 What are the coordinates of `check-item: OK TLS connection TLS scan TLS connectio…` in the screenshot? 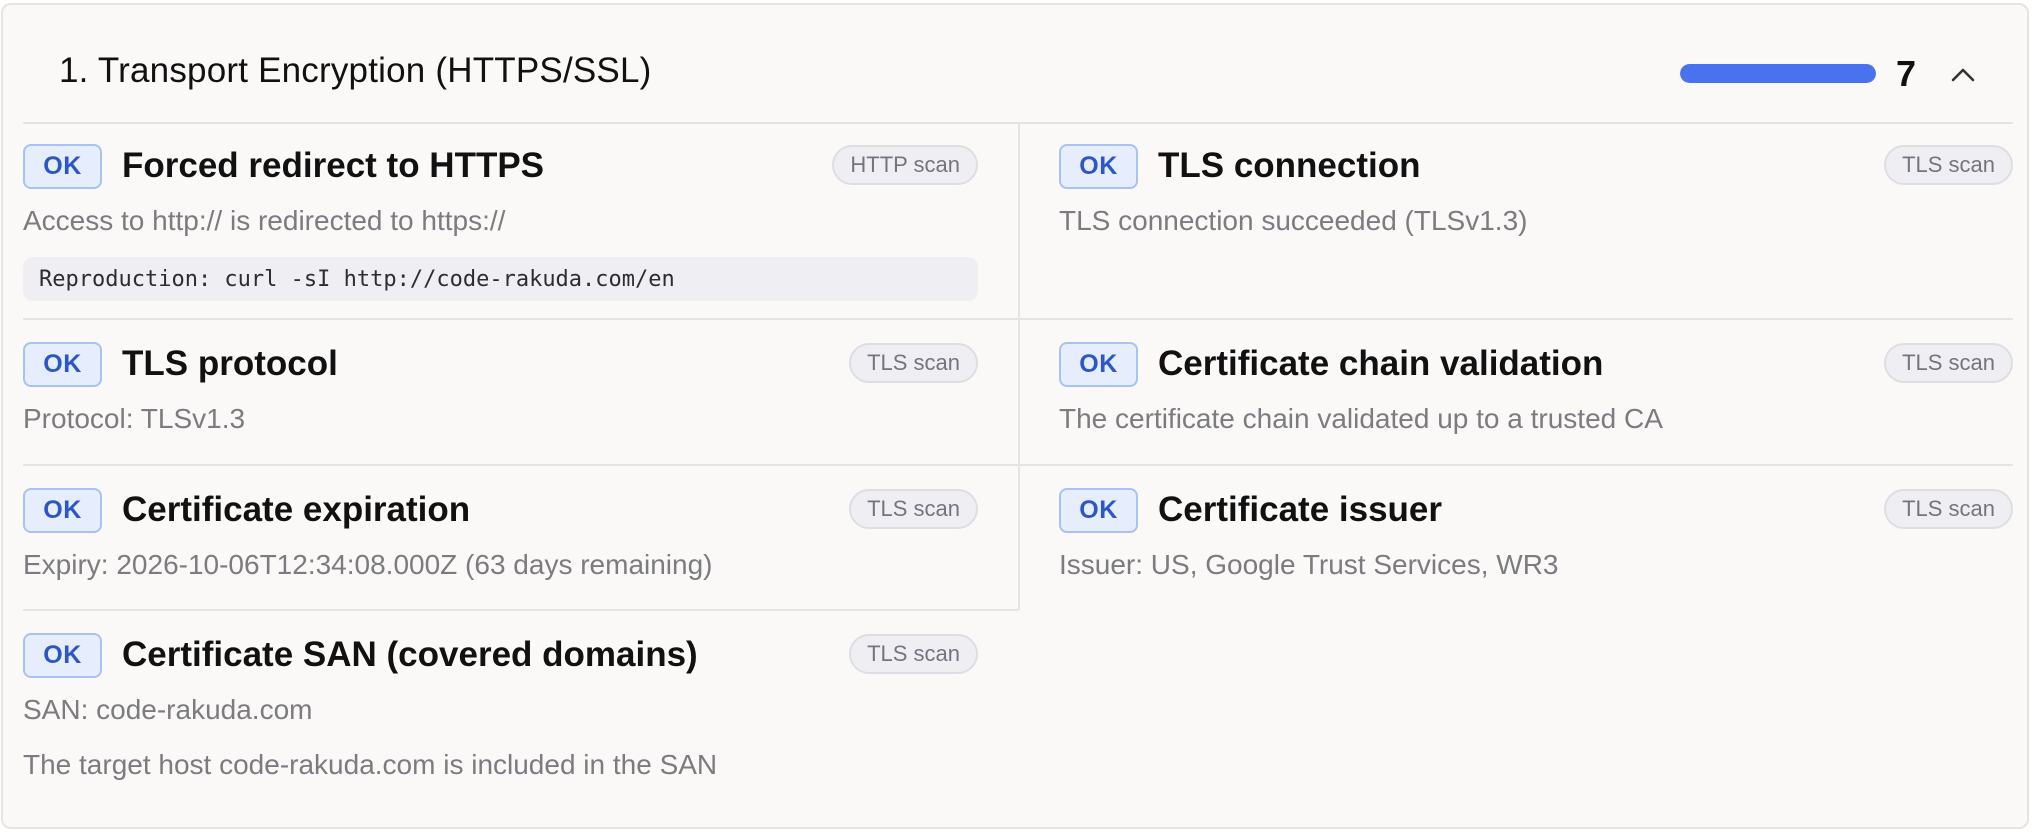 It's located at (1536, 224).